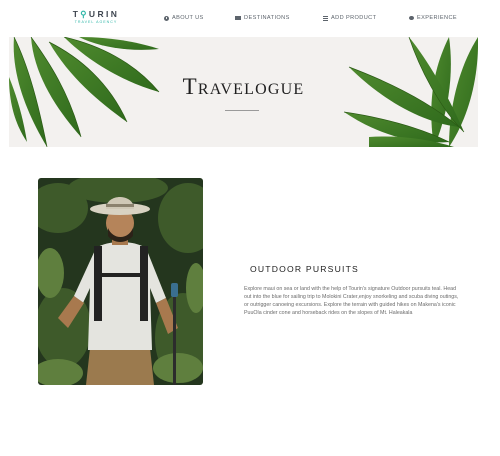 Image resolution: width=500 pixels, height=456 pixels. What do you see at coordinates (437, 18) in the screenshot?
I see `nav-item-label: EXPERIENCE` at bounding box center [437, 18].